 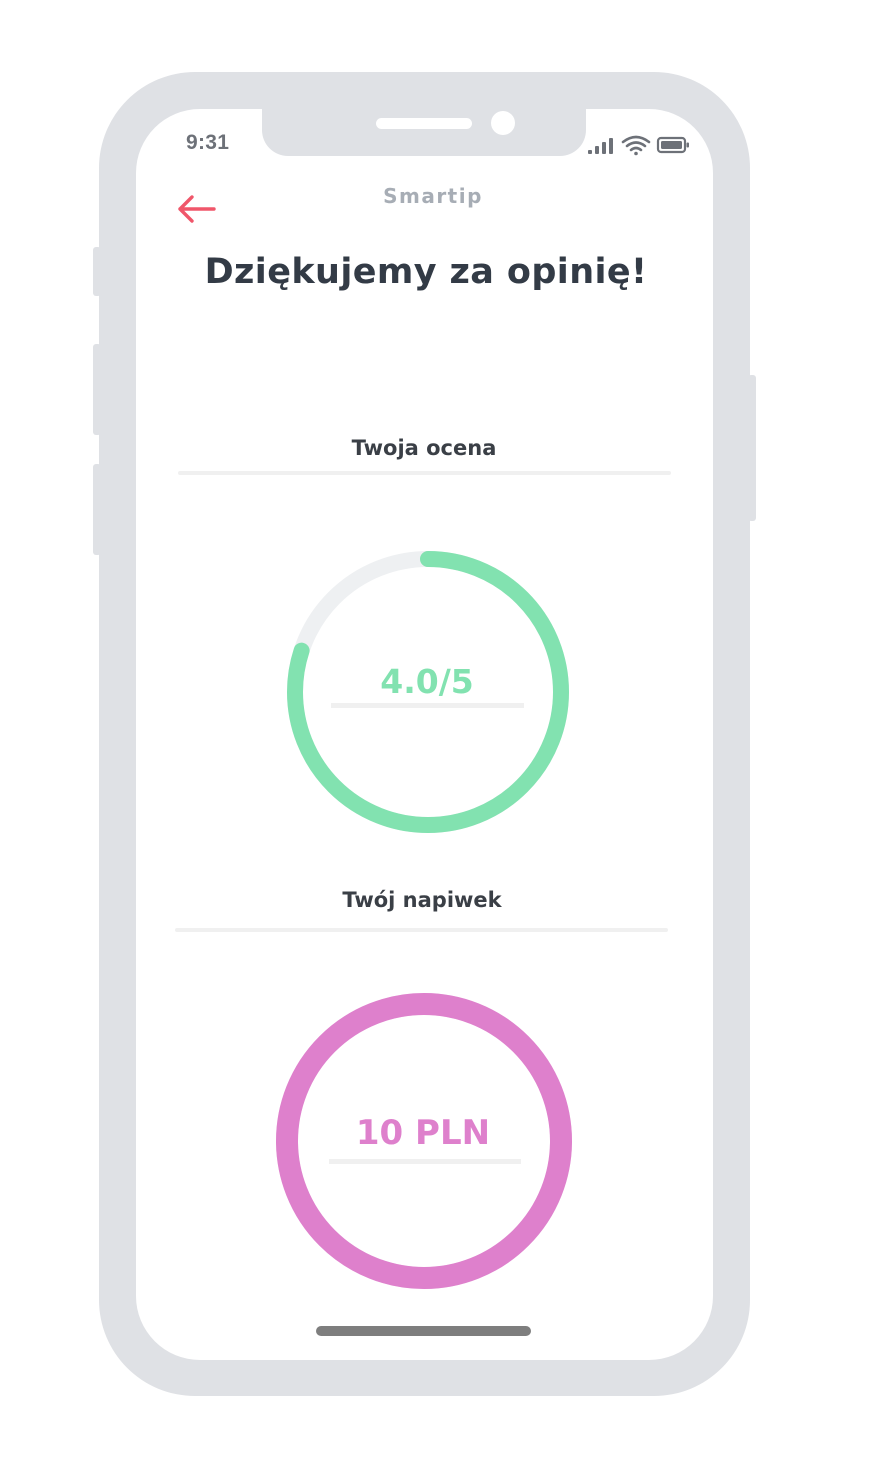 What do you see at coordinates (427, 705) in the screenshot?
I see `rating-value-underline` at bounding box center [427, 705].